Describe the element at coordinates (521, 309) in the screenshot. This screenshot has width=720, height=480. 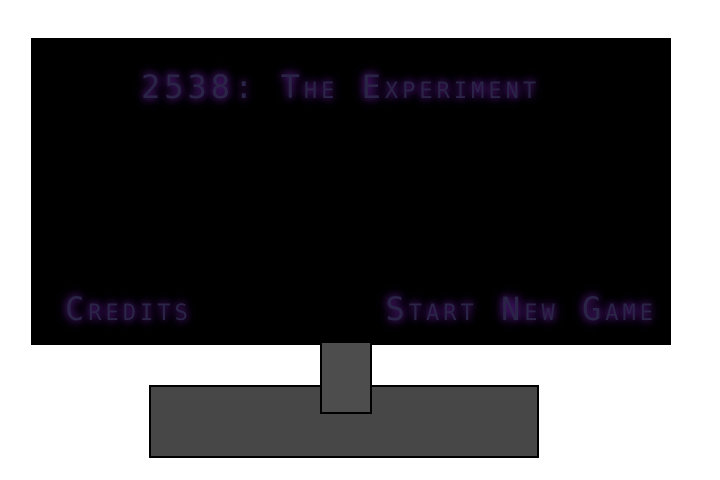
I see `start-new-game-button: Start New Game` at that location.